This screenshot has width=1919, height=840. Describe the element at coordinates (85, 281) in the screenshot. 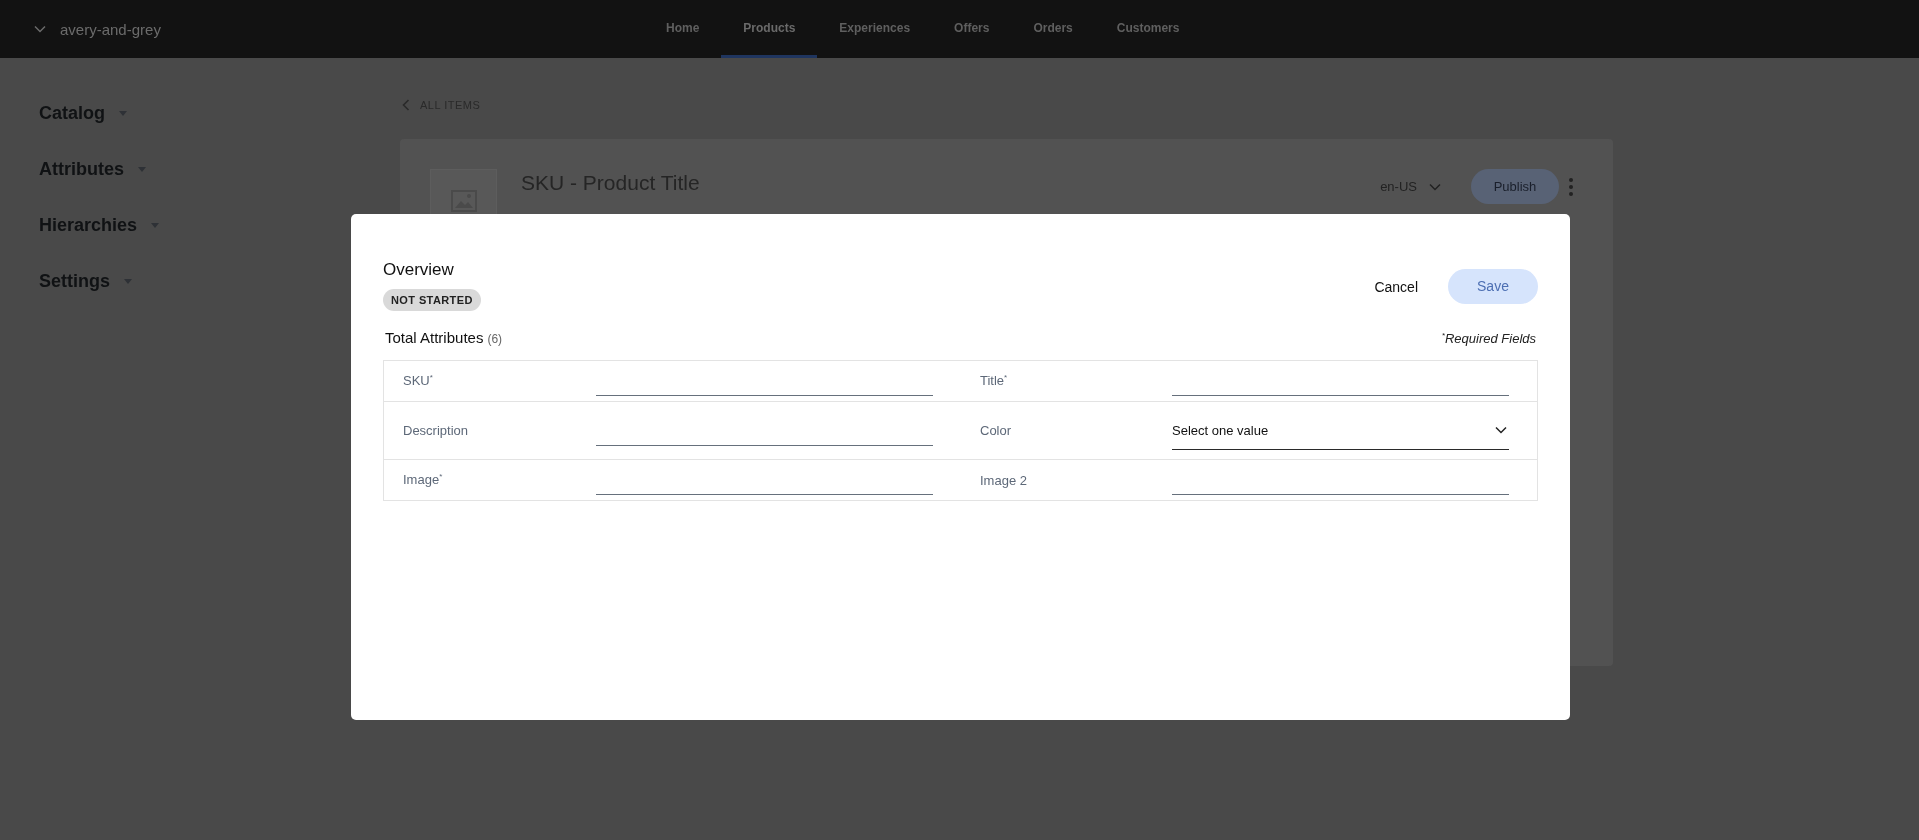

I see `sidebar-item: Settings` at that location.